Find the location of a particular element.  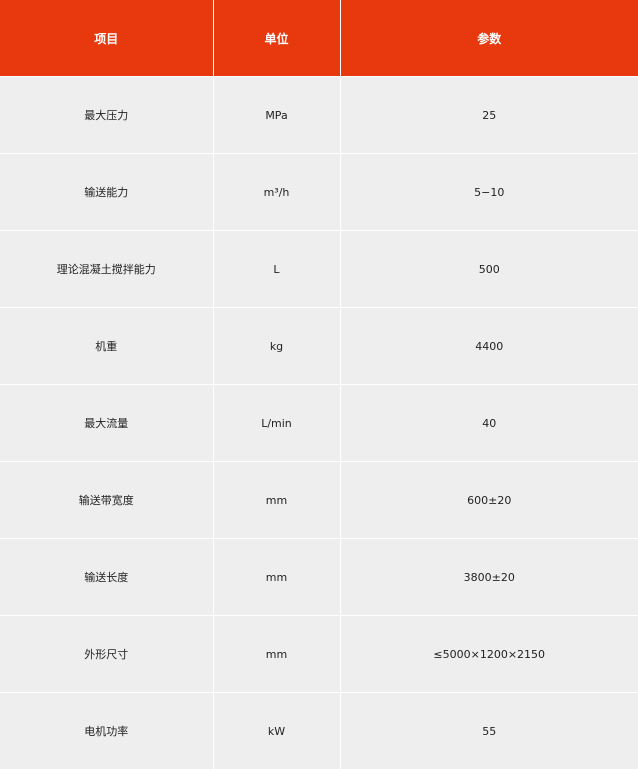

header-value: 参数 is located at coordinates (489, 38).